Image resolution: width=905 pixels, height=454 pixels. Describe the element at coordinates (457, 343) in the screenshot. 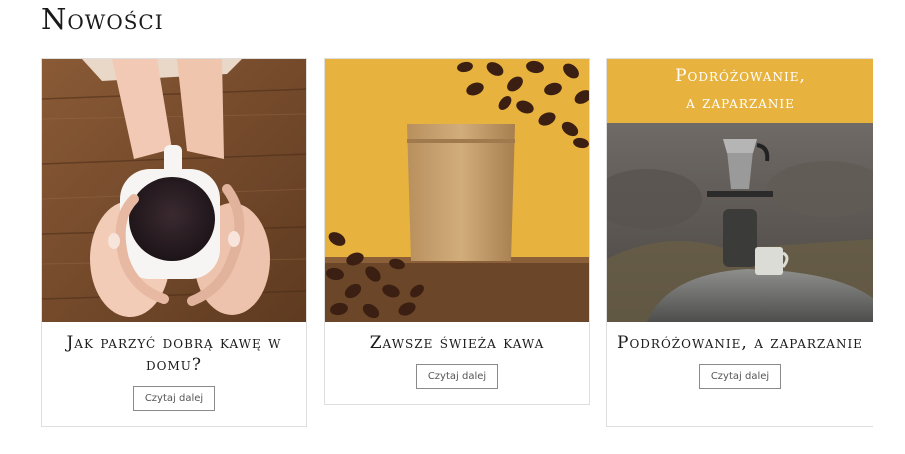

I see `post-title: Zawsze świeża kawa` at that location.